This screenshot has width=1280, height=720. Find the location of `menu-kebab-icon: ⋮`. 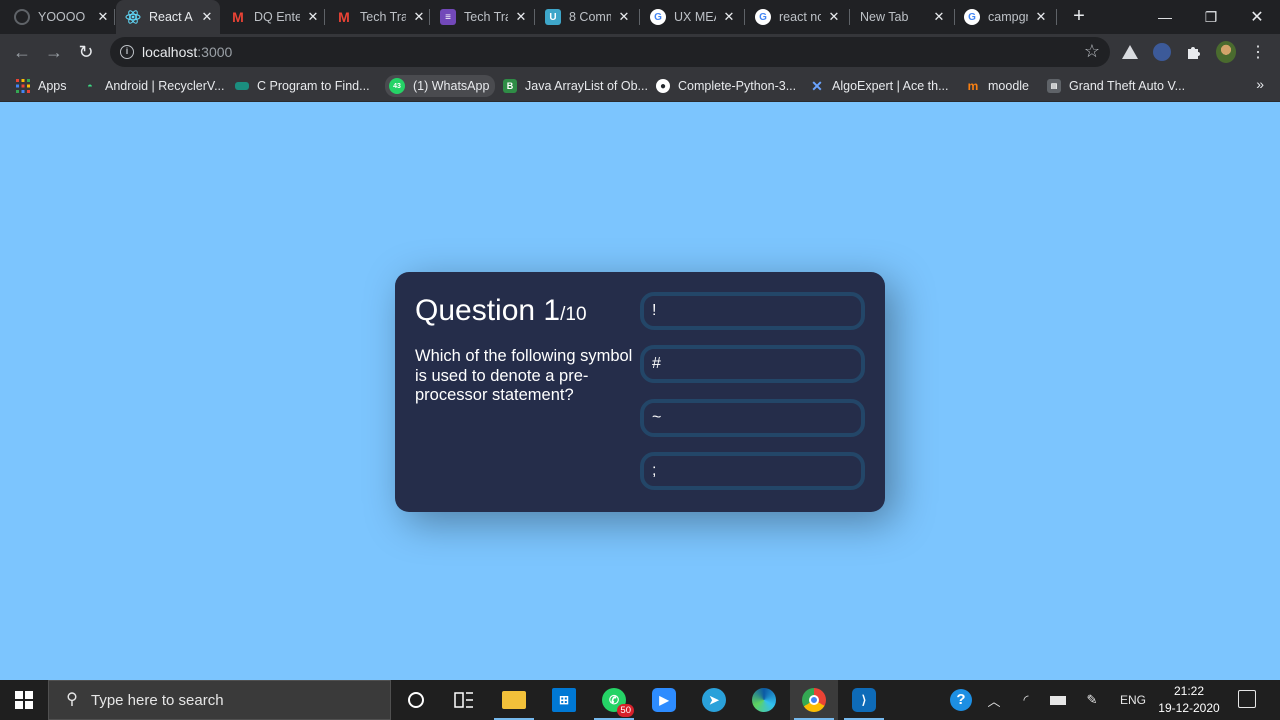

menu-kebab-icon: ⋮ is located at coordinates (1258, 52).